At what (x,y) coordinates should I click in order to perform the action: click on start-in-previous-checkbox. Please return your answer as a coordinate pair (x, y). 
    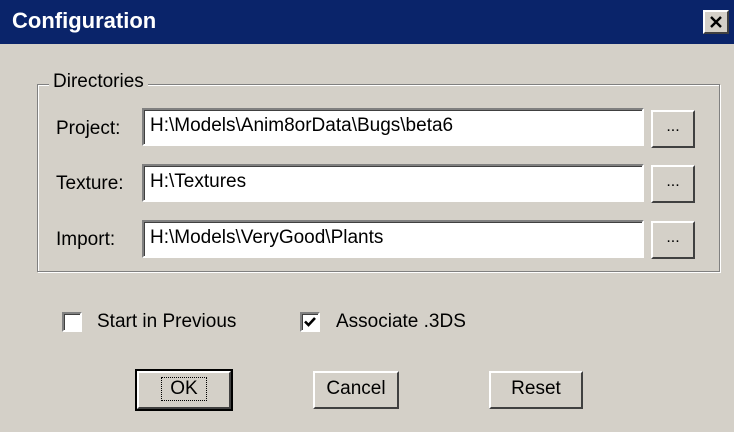
    Looking at the image, I should click on (72, 322).